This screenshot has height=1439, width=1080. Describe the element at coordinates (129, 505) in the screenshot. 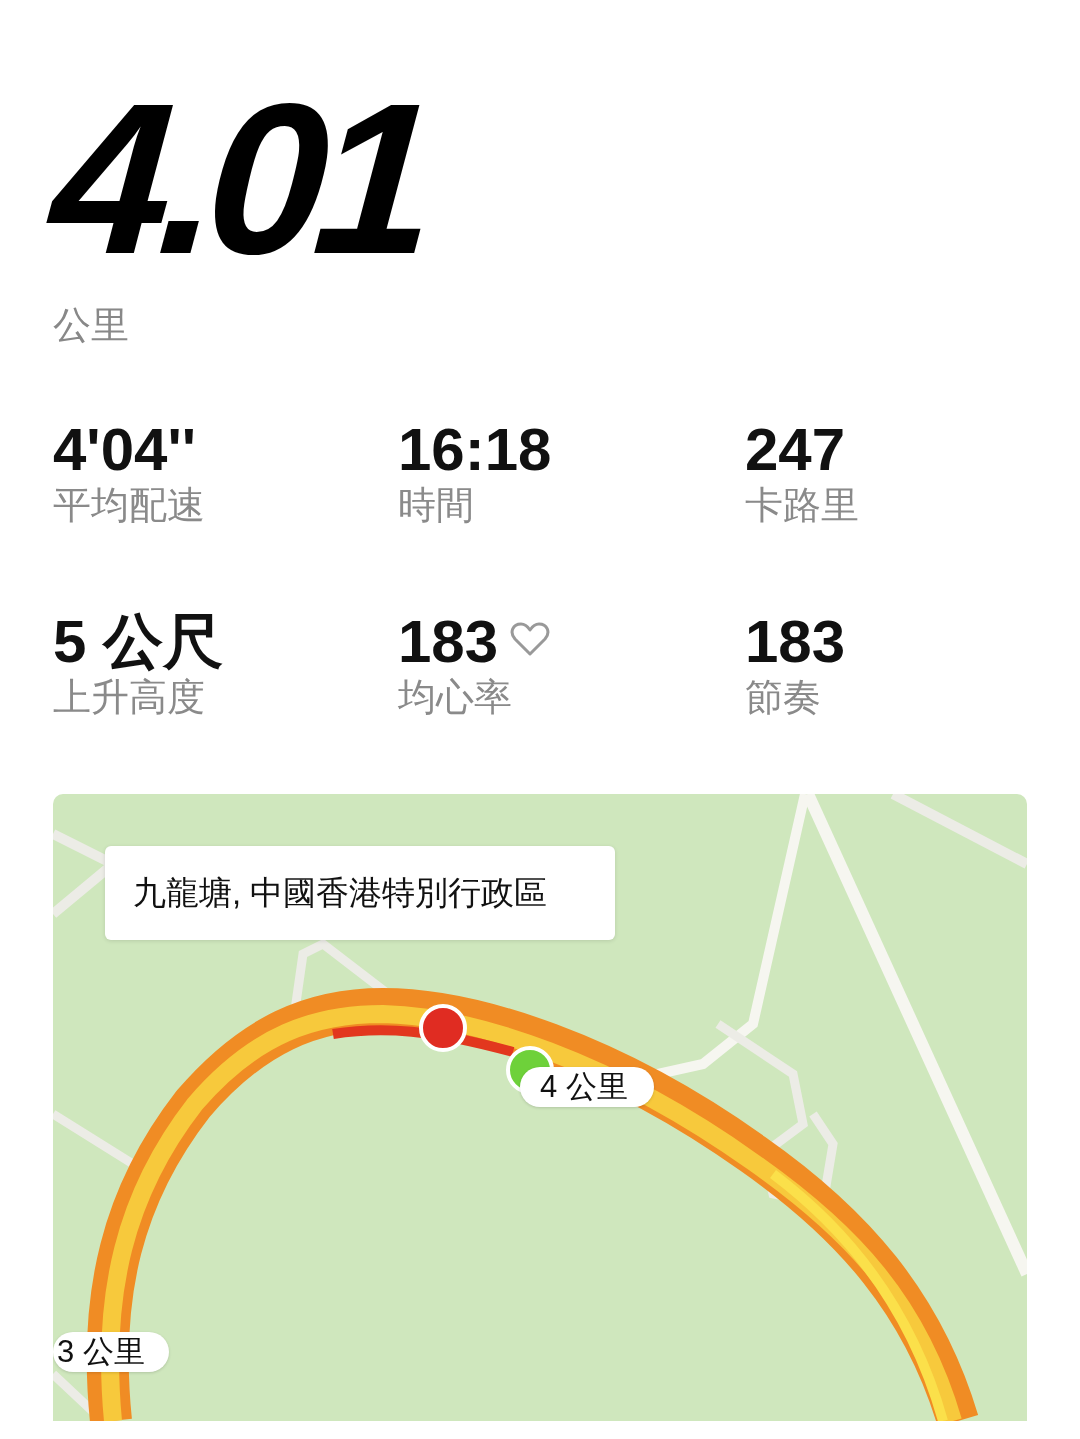

I see `stat-label: 平均配速` at that location.